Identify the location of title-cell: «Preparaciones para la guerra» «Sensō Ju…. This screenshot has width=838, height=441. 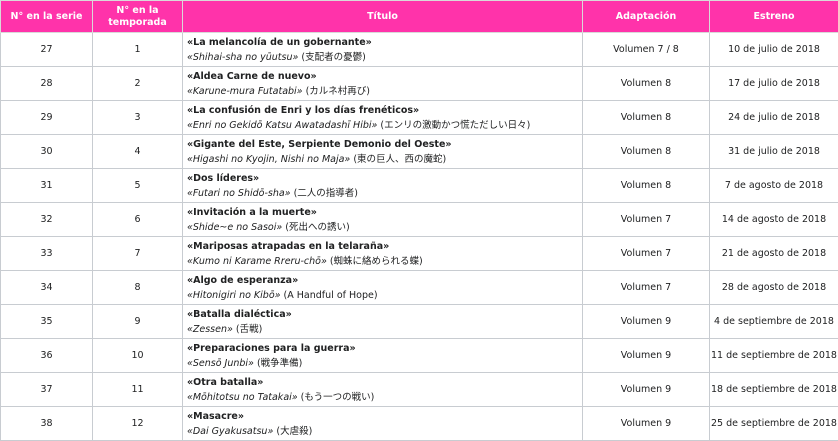
(383, 356).